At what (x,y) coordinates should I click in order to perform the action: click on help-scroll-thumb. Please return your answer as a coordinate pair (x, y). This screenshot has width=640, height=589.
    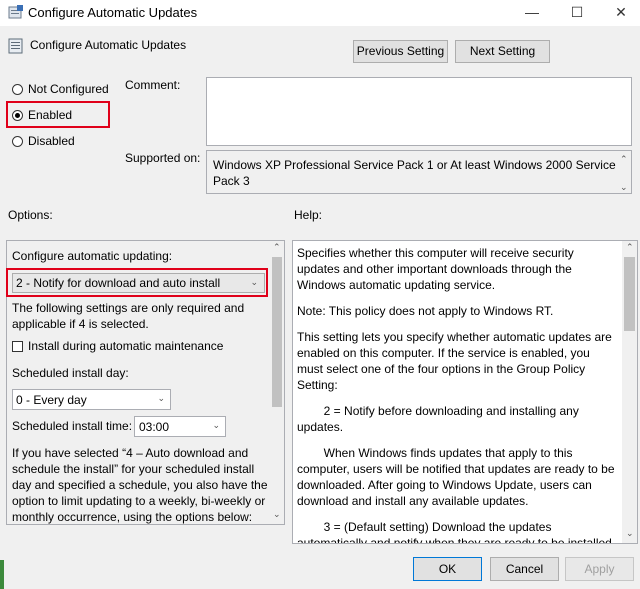
    Looking at the image, I should click on (629, 294).